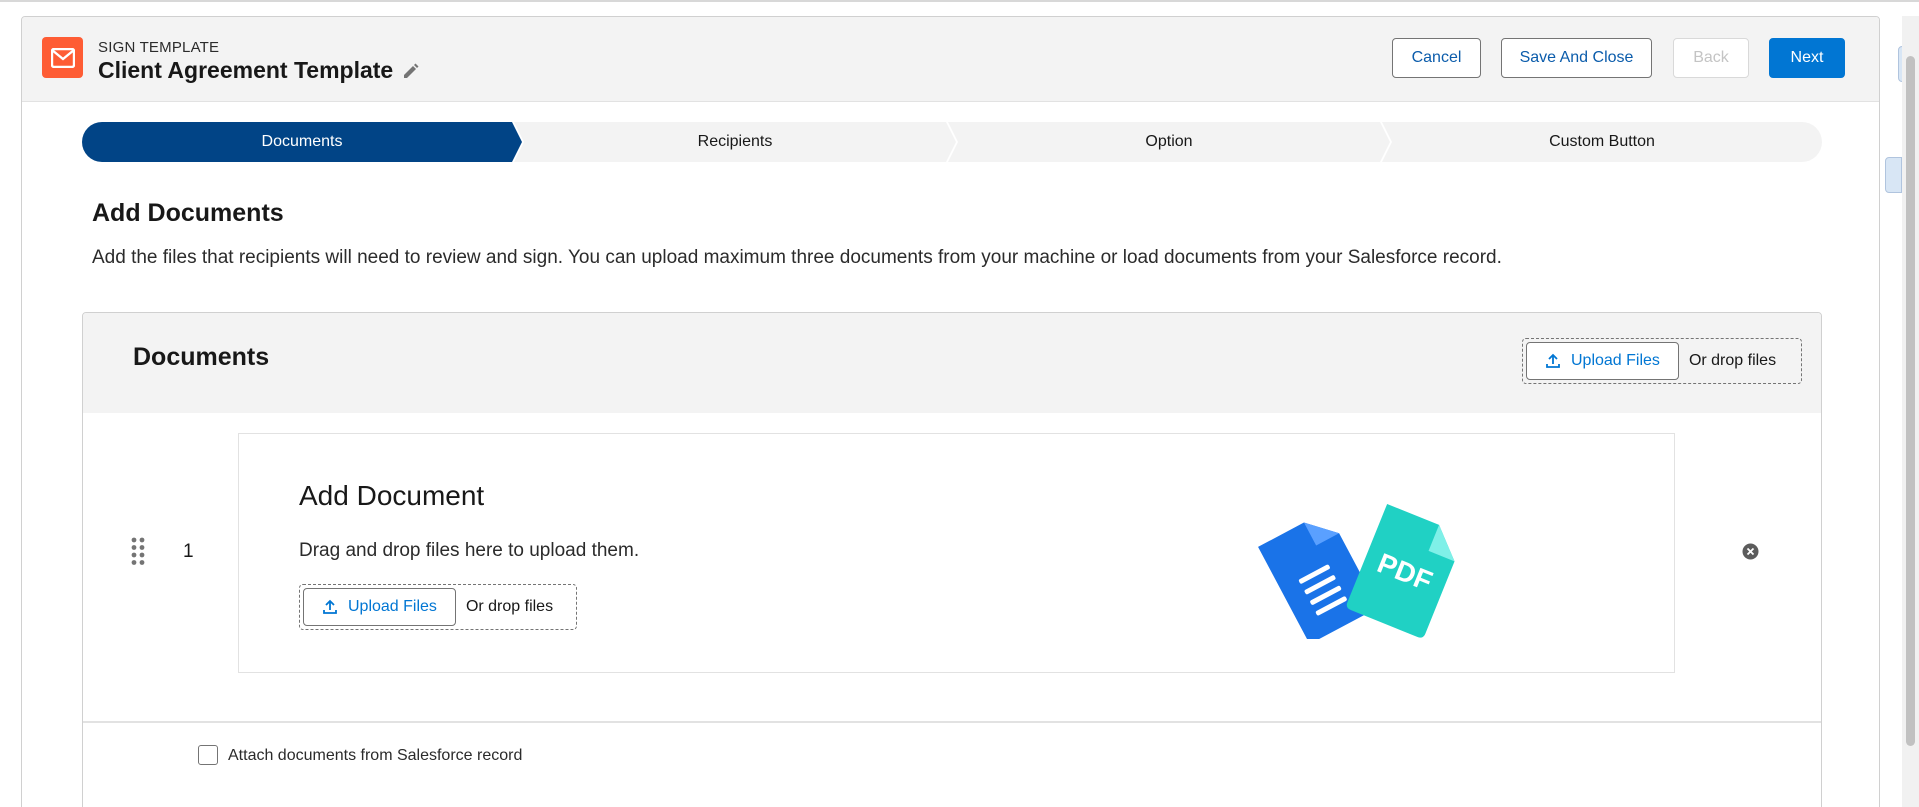 The width and height of the screenshot is (1919, 807). Describe the element at coordinates (952, 363) in the screenshot. I see `documents-panel-header: Documents Upload Files Or drop files` at that location.